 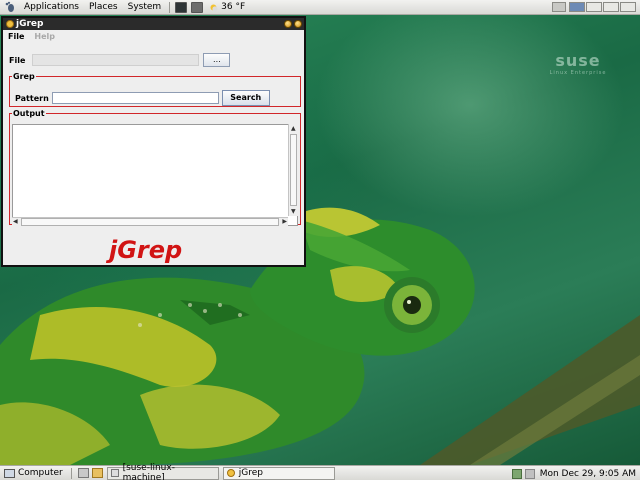 I want to click on weather-temperature: 36 °F, so click(x=233, y=7).